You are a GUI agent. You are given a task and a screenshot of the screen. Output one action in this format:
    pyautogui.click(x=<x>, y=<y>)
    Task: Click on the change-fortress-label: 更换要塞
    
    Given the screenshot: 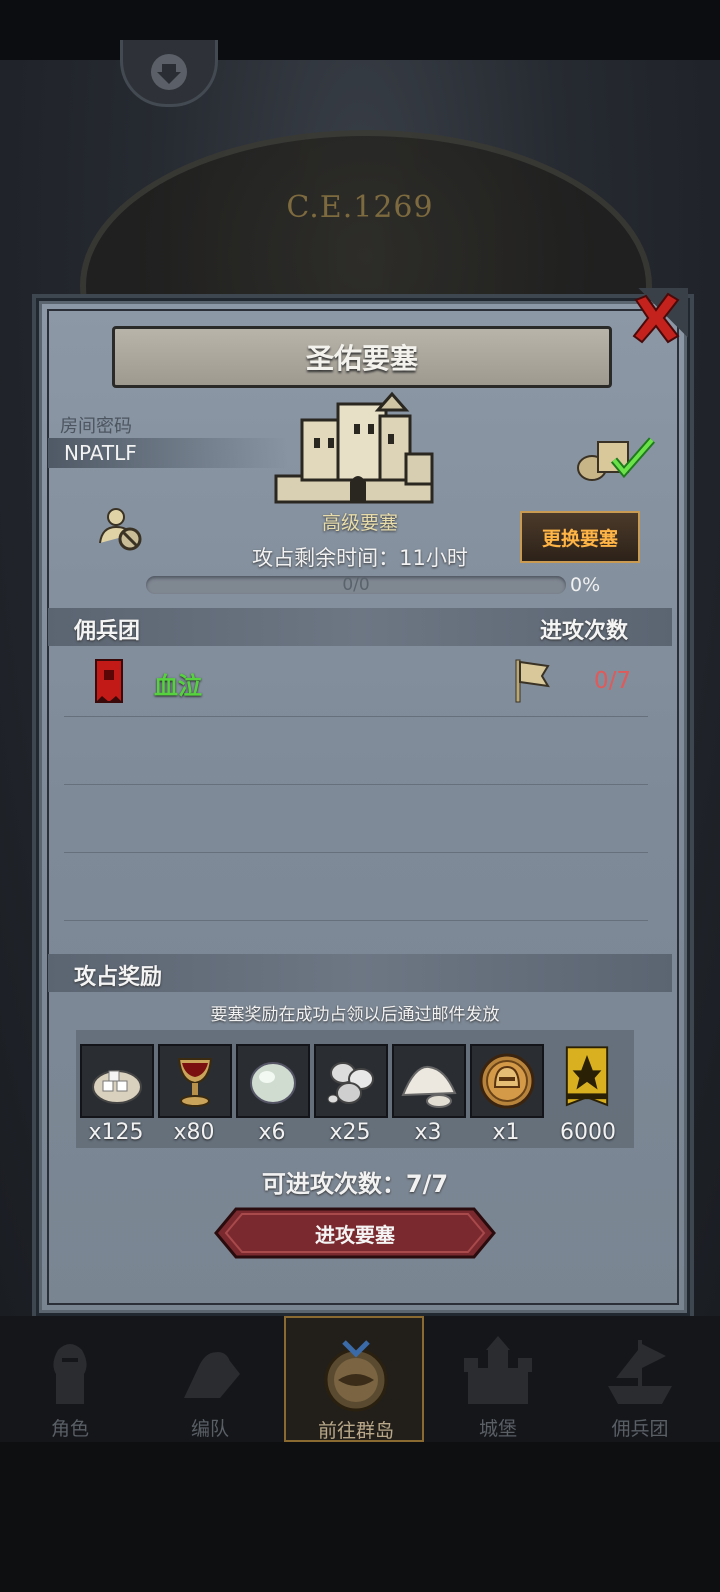 What is the action you would take?
    pyautogui.click(x=579, y=538)
    